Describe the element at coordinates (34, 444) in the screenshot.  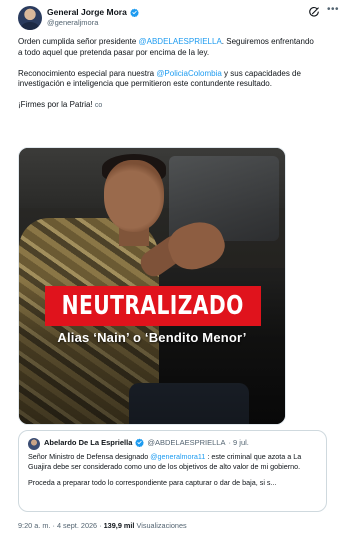
I see `quoted-author-avatar` at that location.